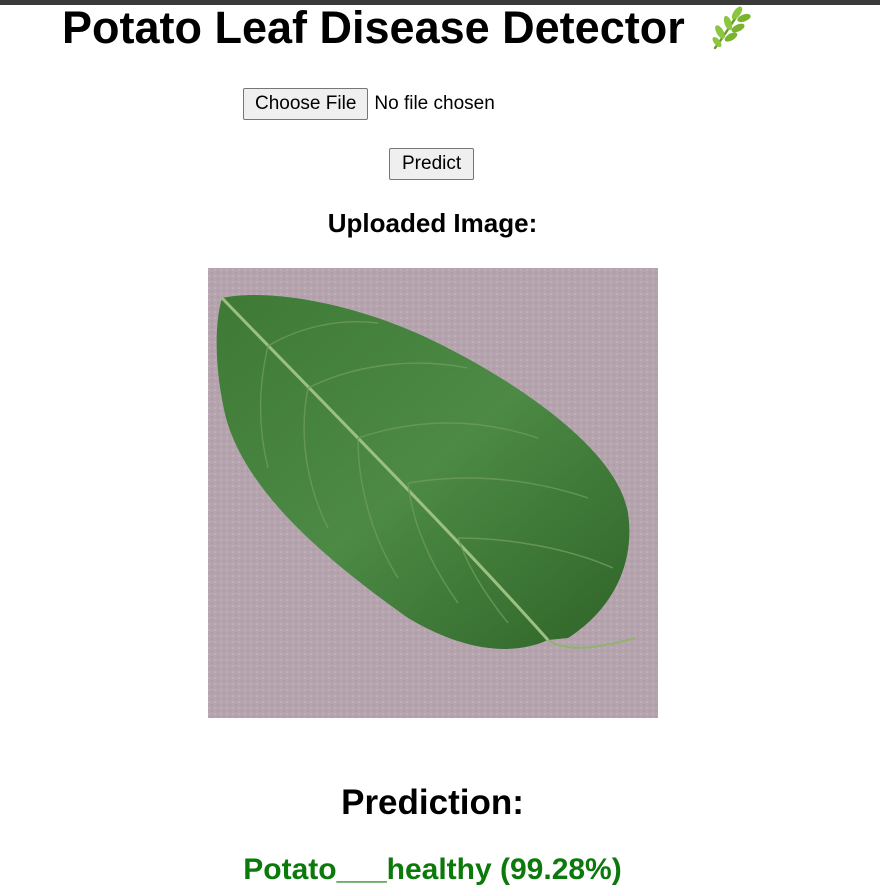  Describe the element at coordinates (729, 28) in the screenshot. I see `herb-icon` at that location.